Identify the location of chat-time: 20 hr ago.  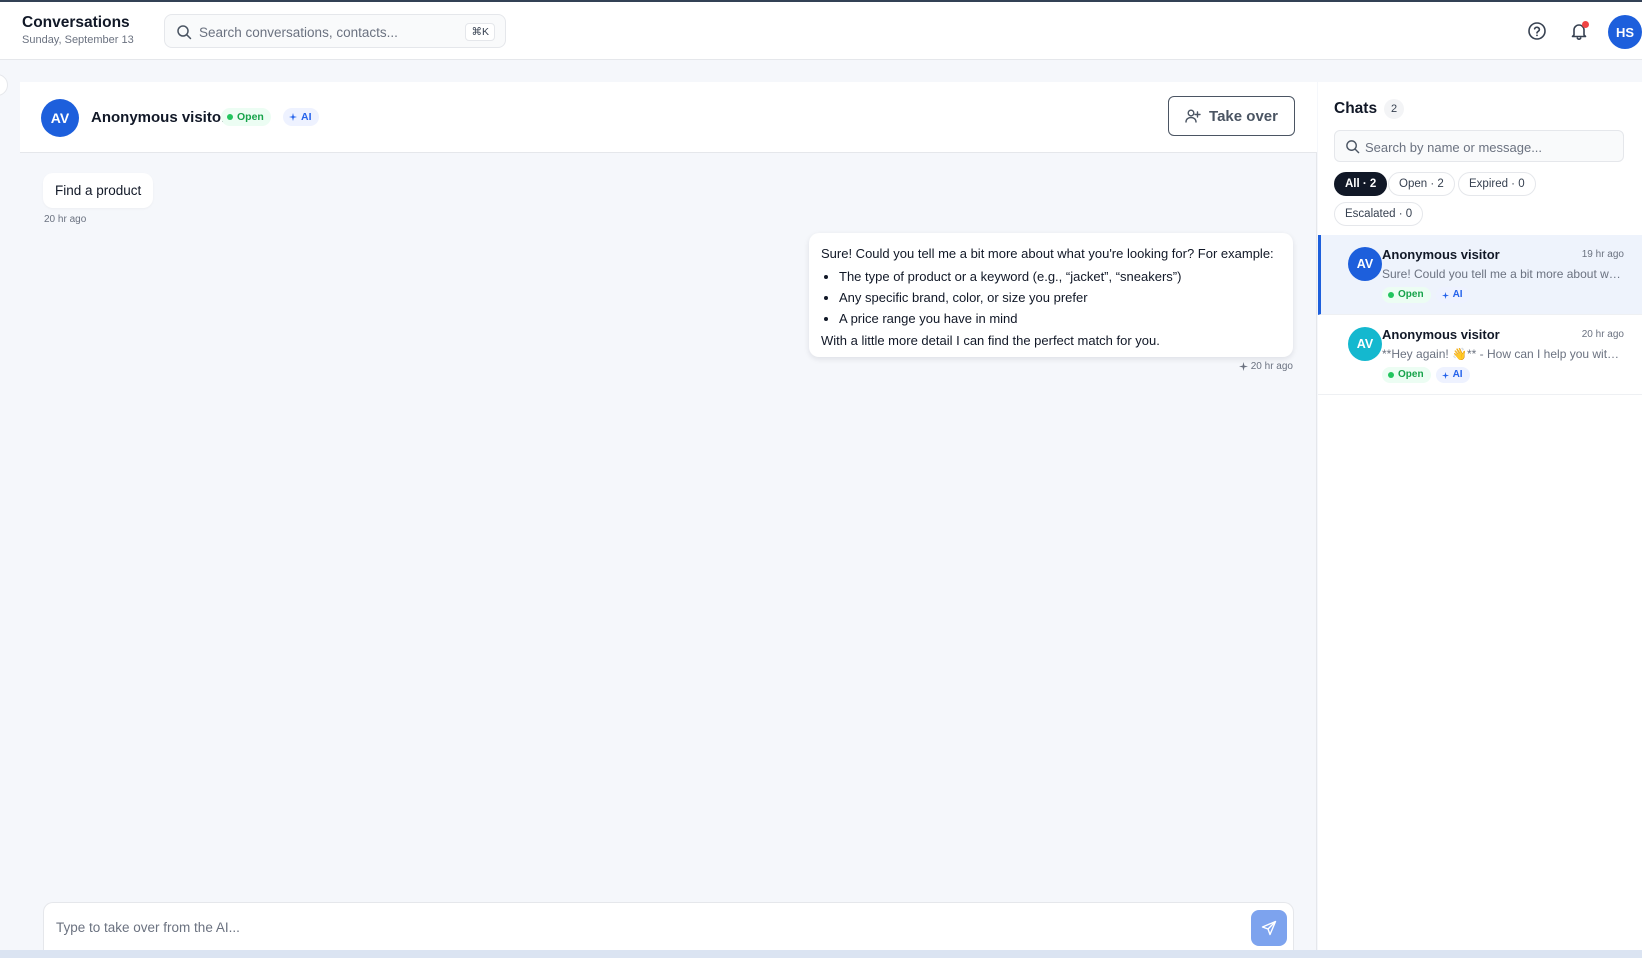
(1602, 334).